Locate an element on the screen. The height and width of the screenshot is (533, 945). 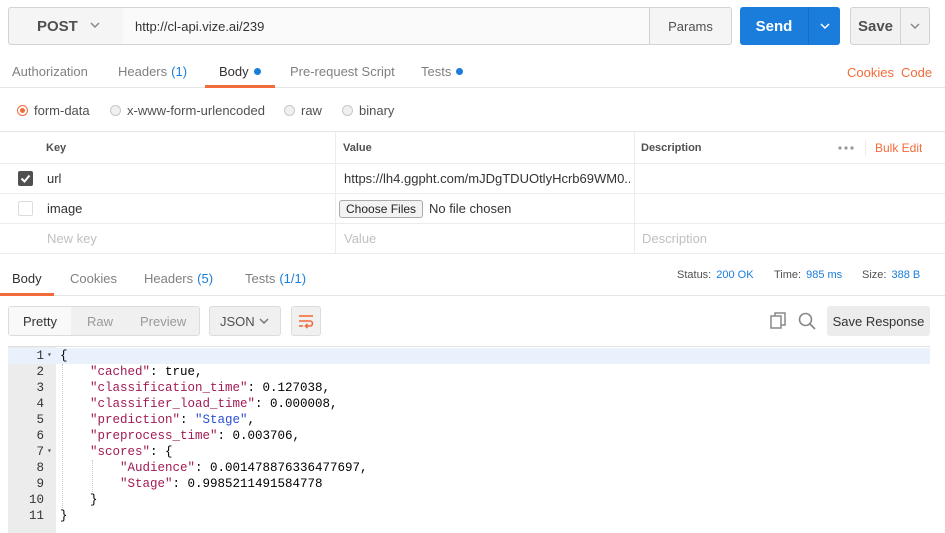
view-preview: Preview is located at coordinates (163, 321).